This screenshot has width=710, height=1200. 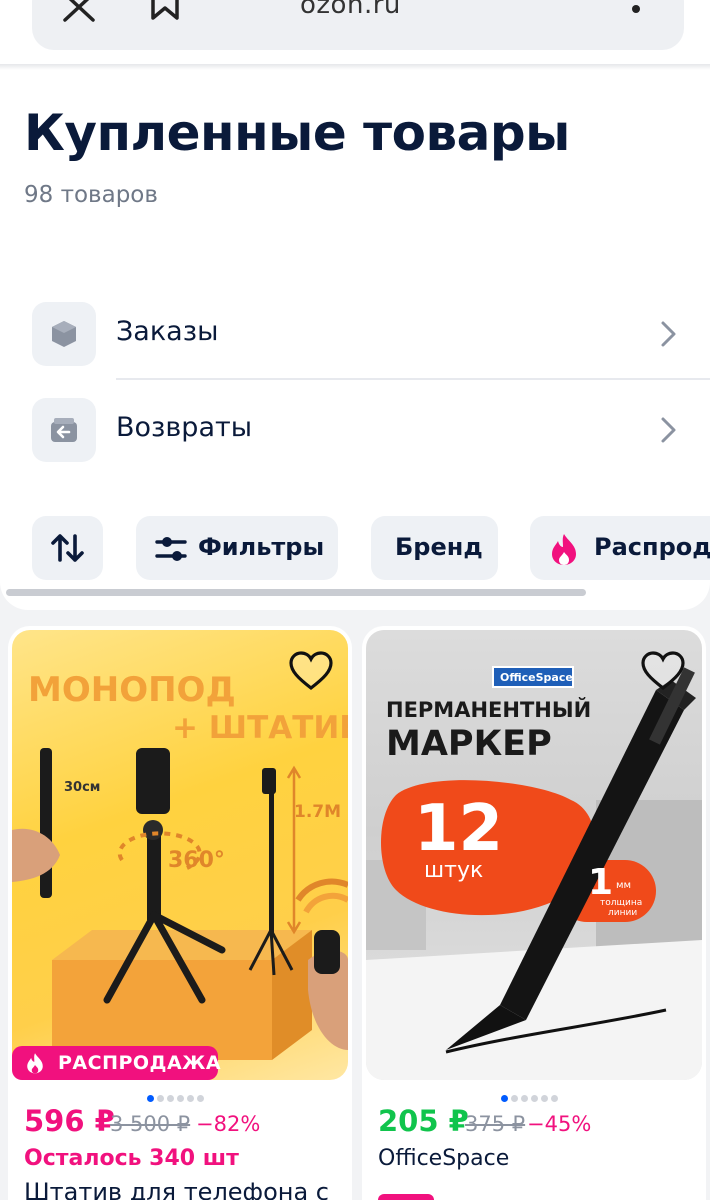 I want to click on menu-item-label: Возвраты, so click(x=184, y=427).